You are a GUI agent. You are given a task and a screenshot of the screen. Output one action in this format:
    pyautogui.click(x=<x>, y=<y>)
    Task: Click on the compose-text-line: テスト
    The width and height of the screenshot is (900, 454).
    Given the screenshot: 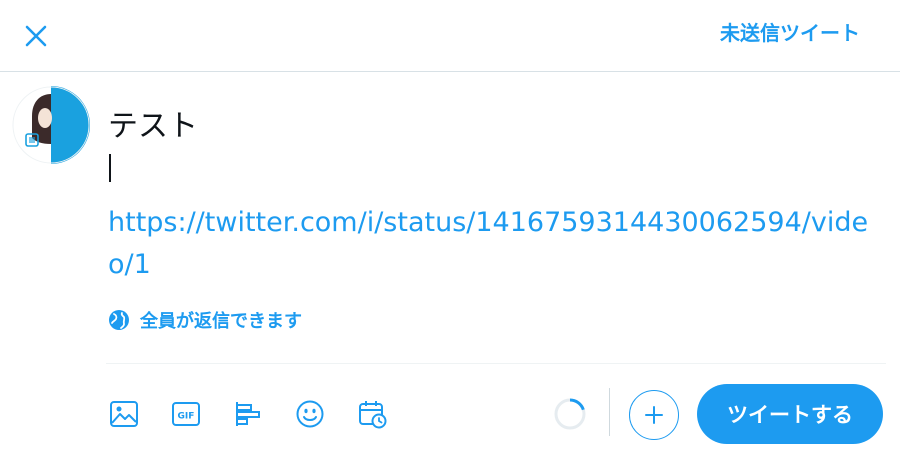 What is the action you would take?
    pyautogui.click(x=153, y=126)
    